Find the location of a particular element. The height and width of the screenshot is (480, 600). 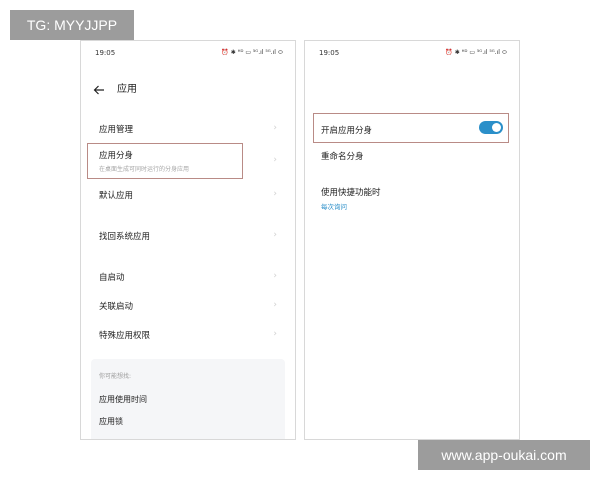

nav-header: 应用 is located at coordinates (115, 87).